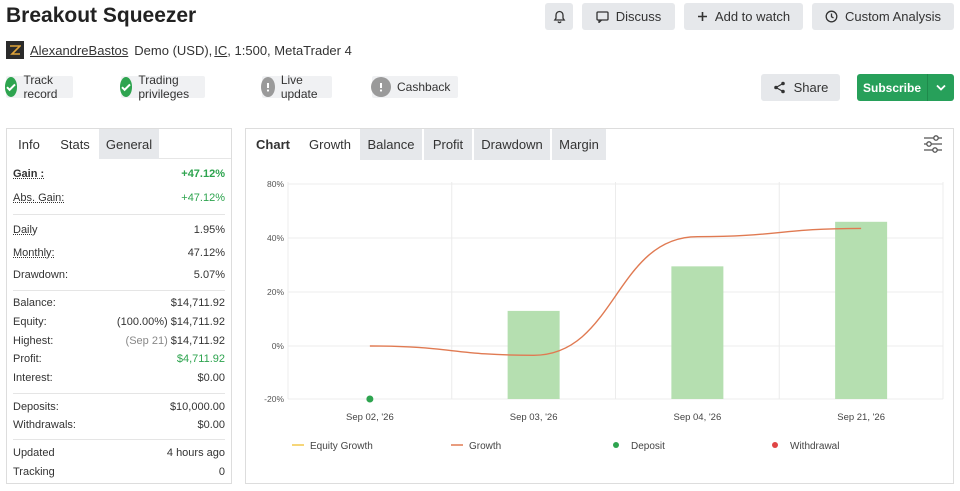  Describe the element at coordinates (119, 253) in the screenshot. I see `stat-monthly: Monthly: 47.12%` at that location.